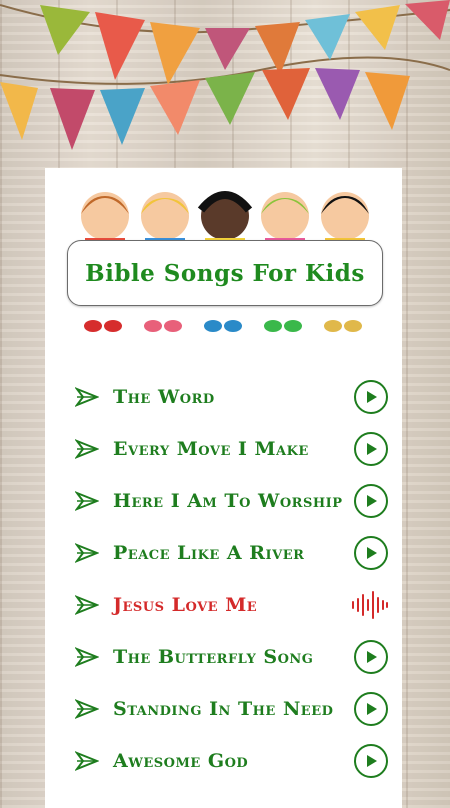  I want to click on song-item: Here I Am To Worship, so click(223, 501).